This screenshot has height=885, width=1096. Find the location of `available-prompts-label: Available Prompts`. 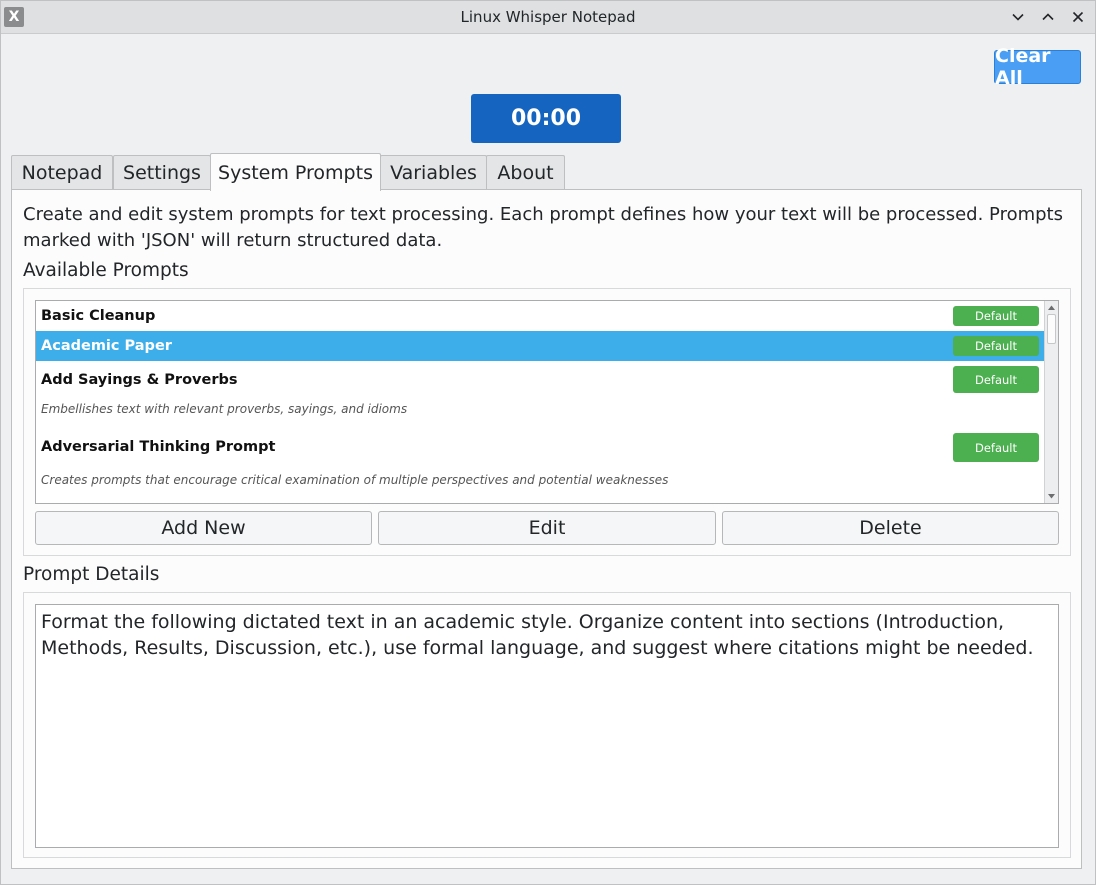

available-prompts-label: Available Prompts is located at coordinates (106, 270).